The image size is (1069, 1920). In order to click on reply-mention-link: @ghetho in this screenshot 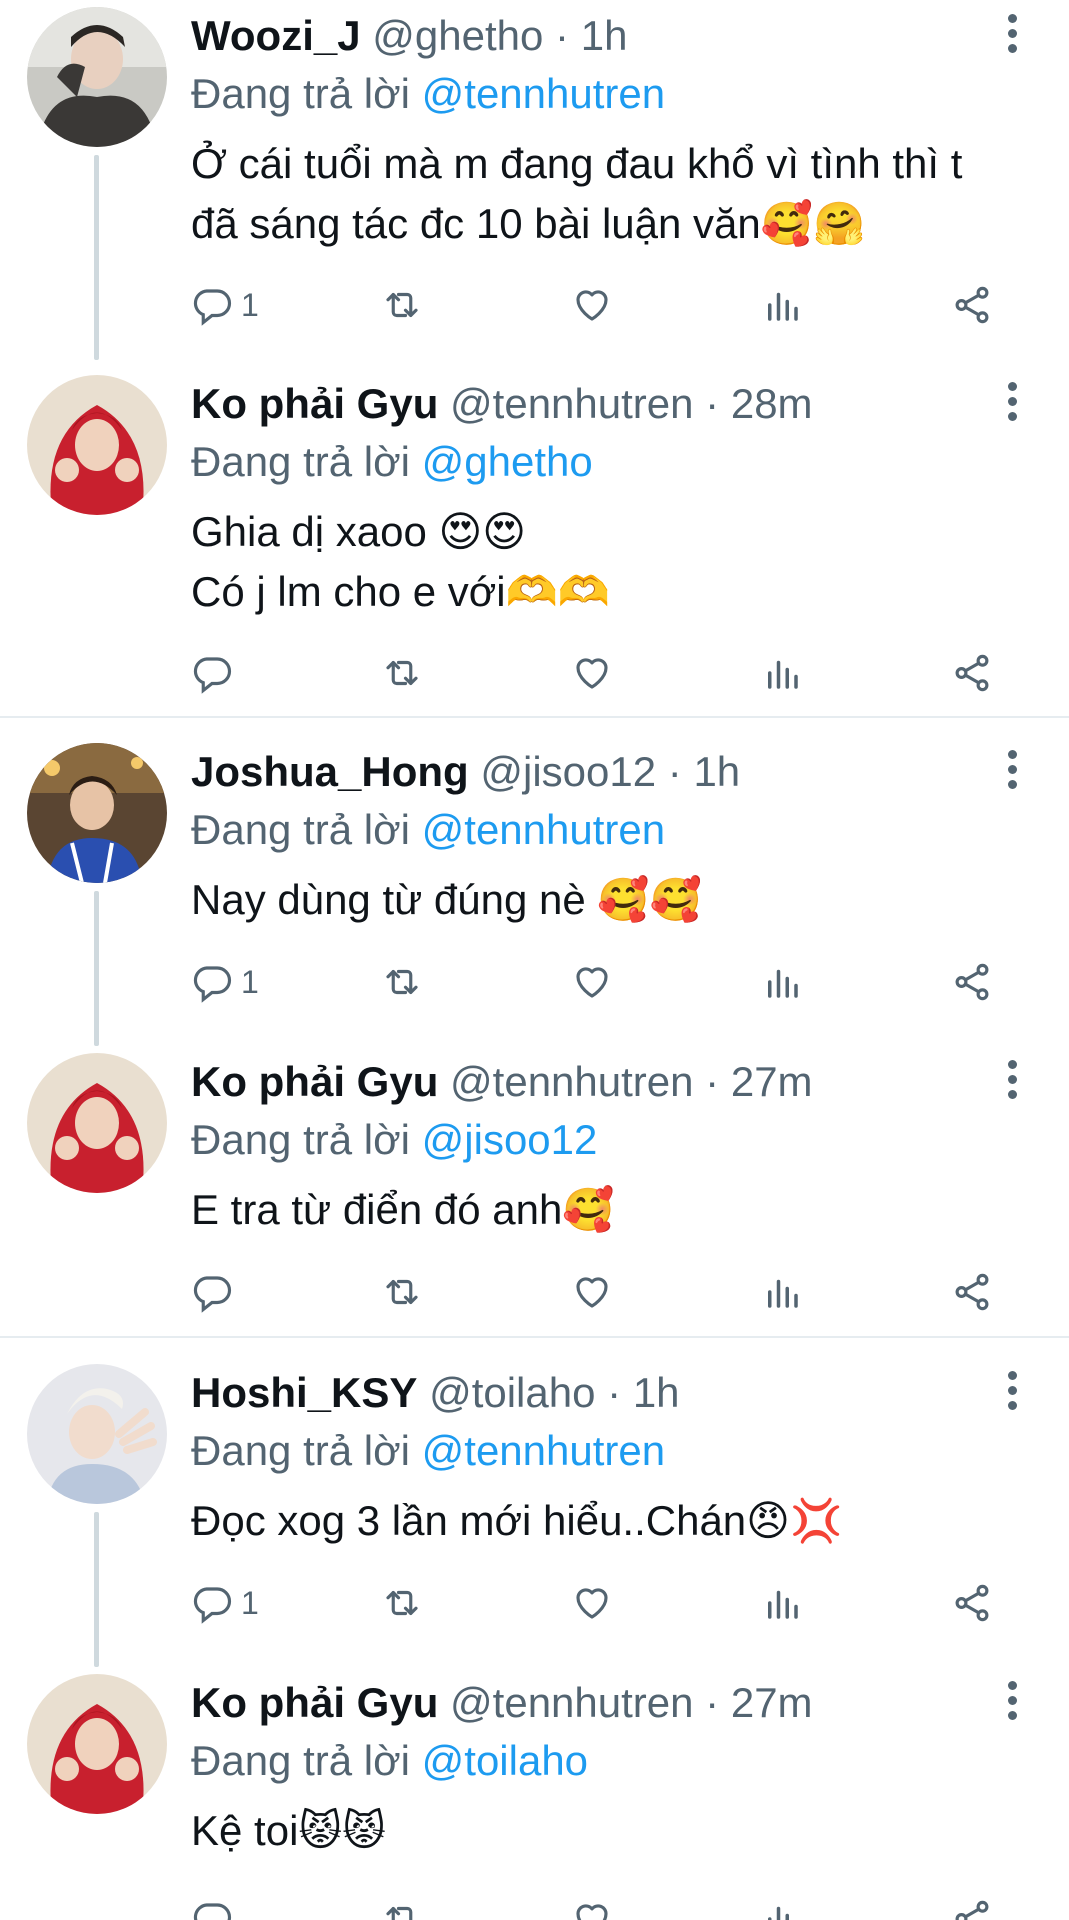, I will do `click(507, 461)`.